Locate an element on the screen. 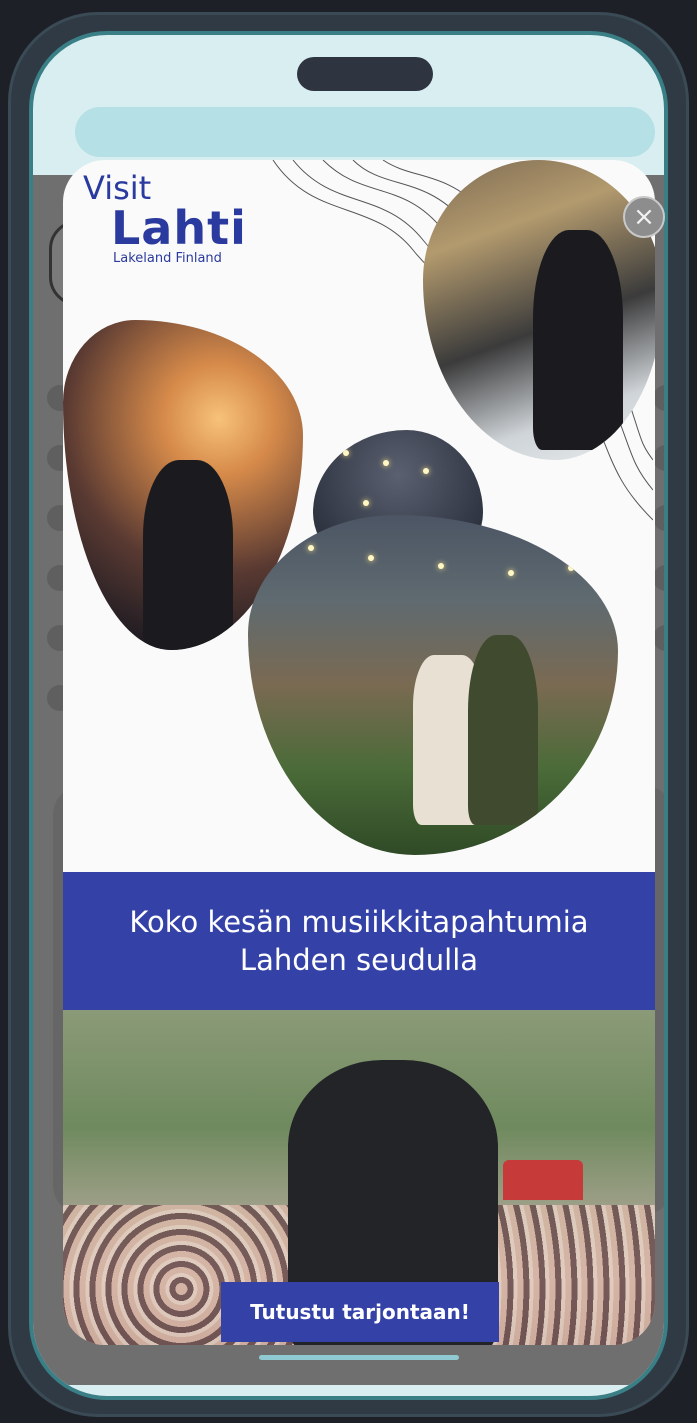  close-icon: × is located at coordinates (644, 217).